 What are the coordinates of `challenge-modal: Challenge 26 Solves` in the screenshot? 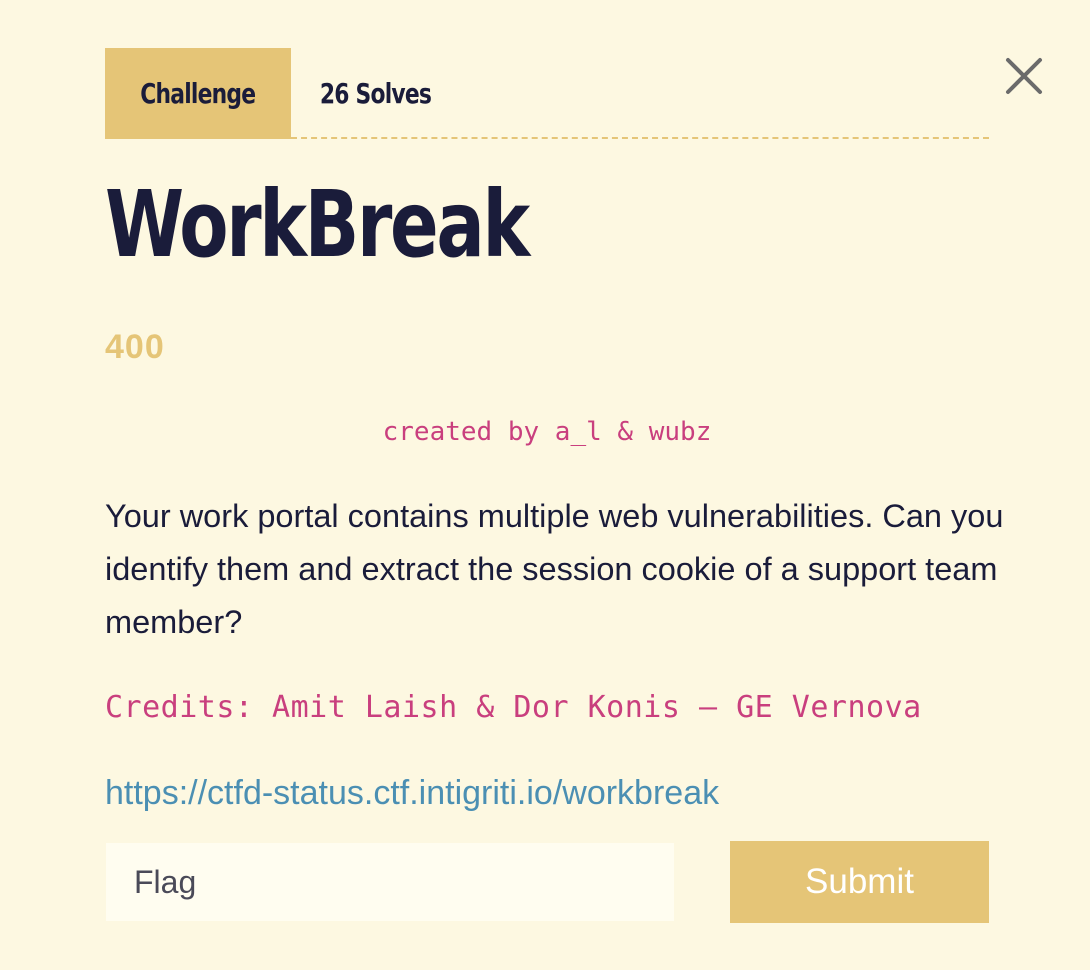 It's located at (547, 93).